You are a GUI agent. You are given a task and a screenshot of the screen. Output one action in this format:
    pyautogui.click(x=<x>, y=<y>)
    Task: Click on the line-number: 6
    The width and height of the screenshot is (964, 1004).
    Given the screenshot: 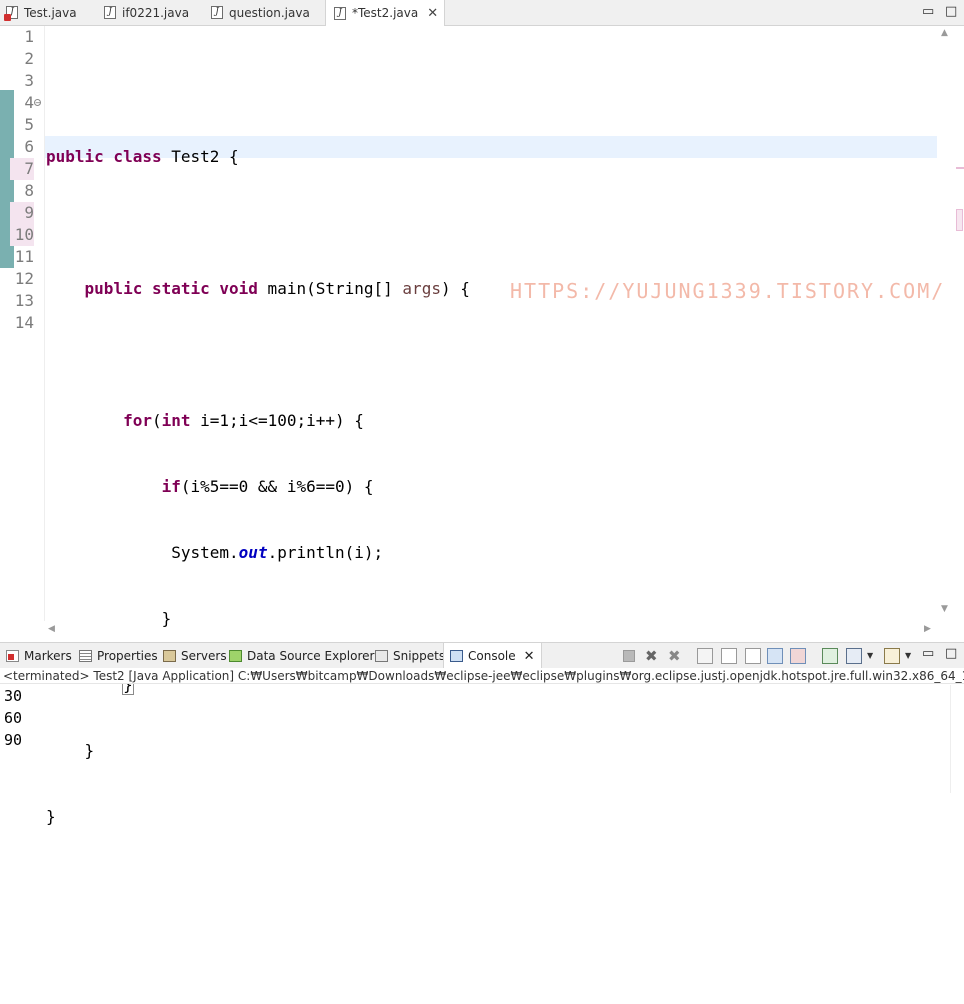 What is the action you would take?
    pyautogui.click(x=29, y=146)
    